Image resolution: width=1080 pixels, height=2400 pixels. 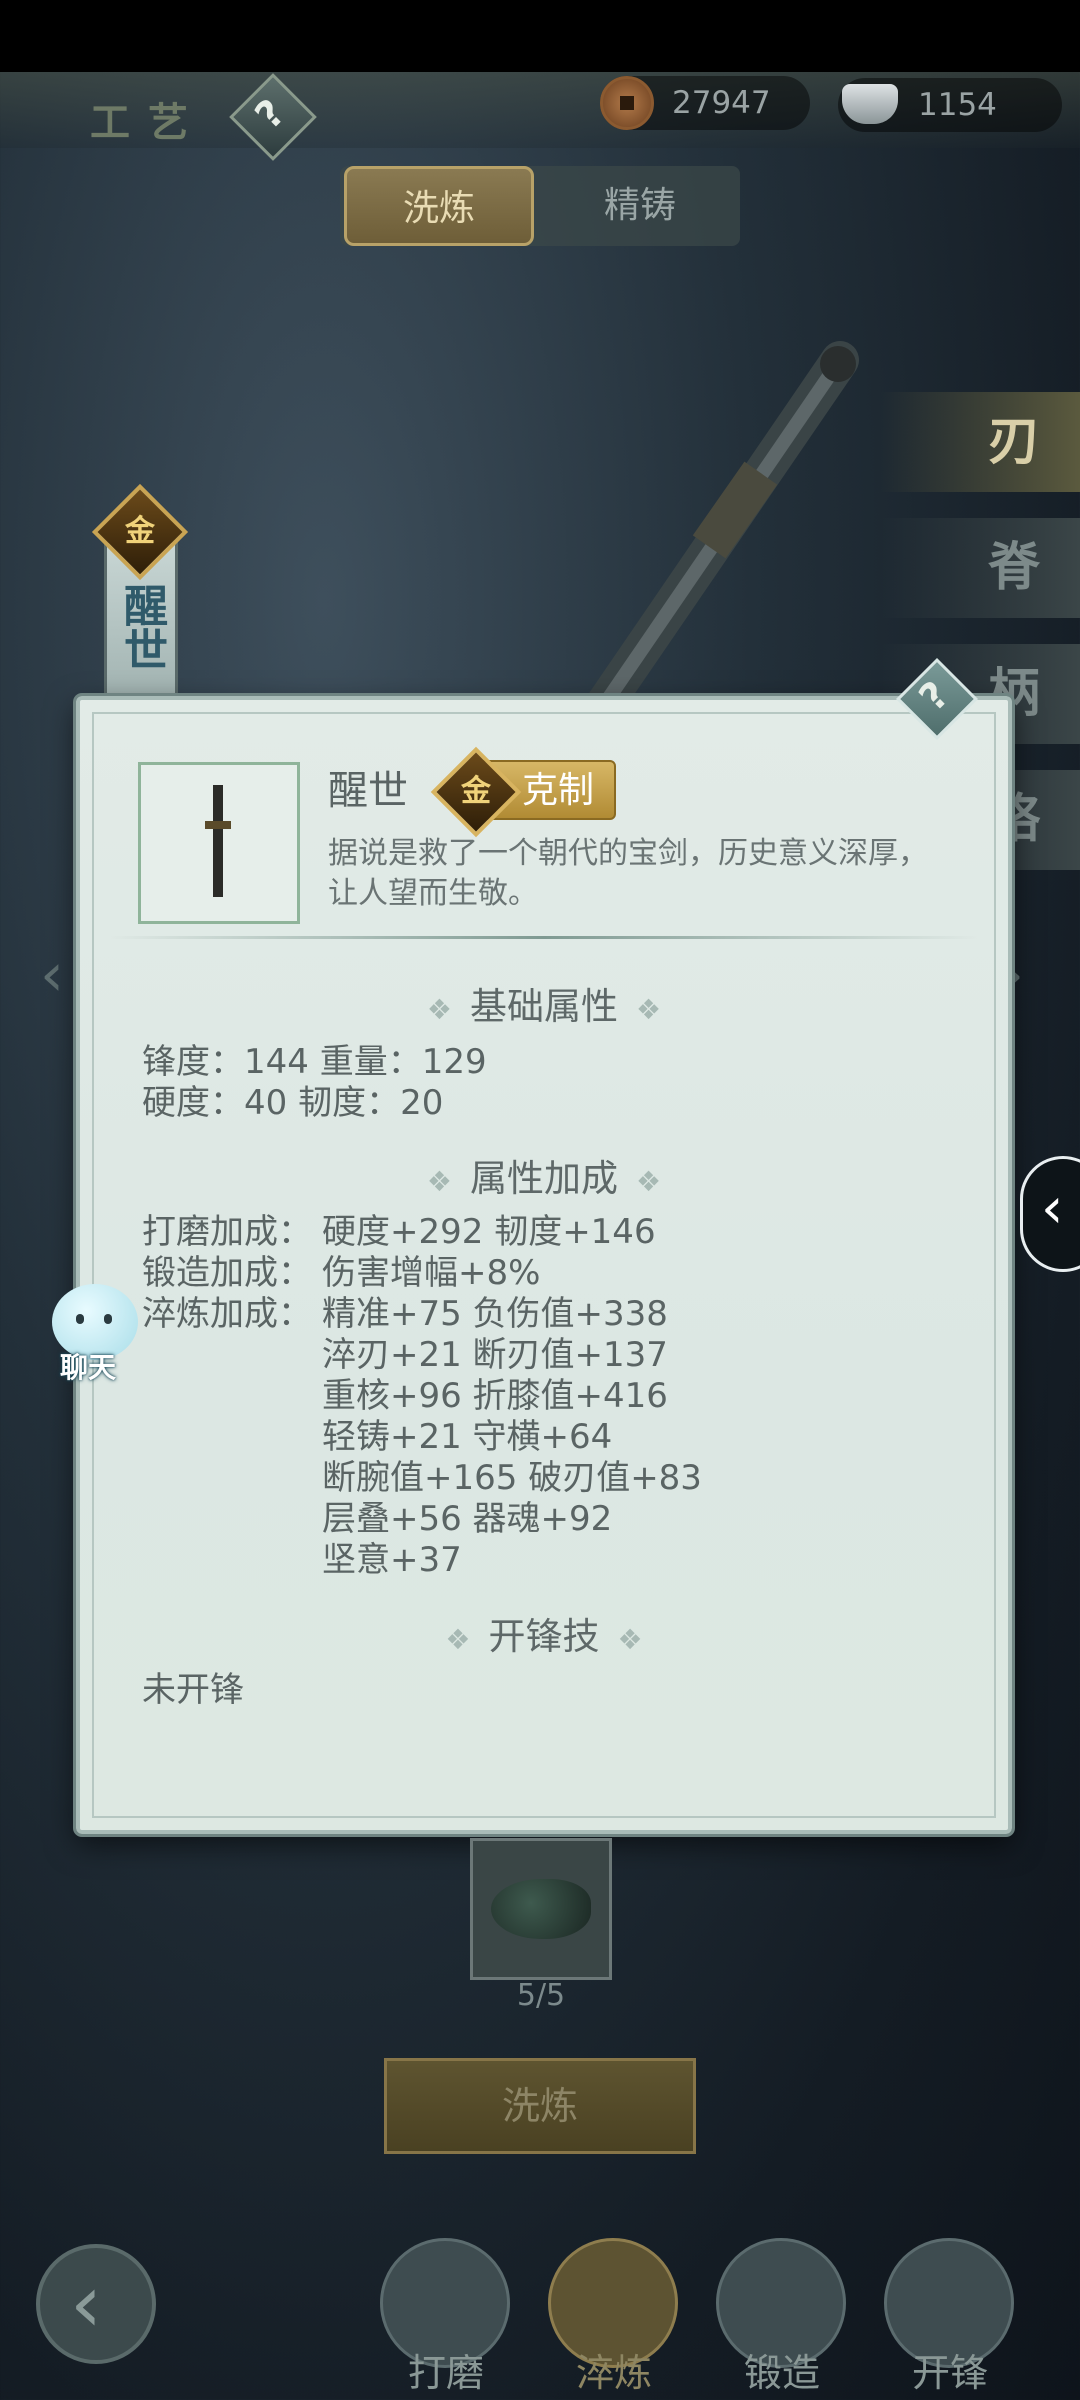 I want to click on nav-grind-label: 打磨, so click(x=445, y=2373).